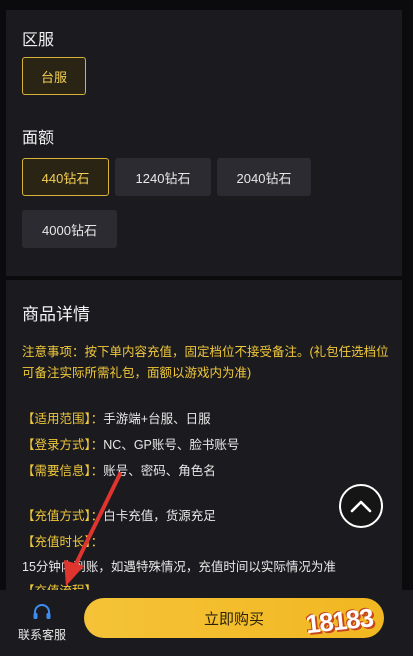  I want to click on amount-option-1240: 1240钻石, so click(163, 177).